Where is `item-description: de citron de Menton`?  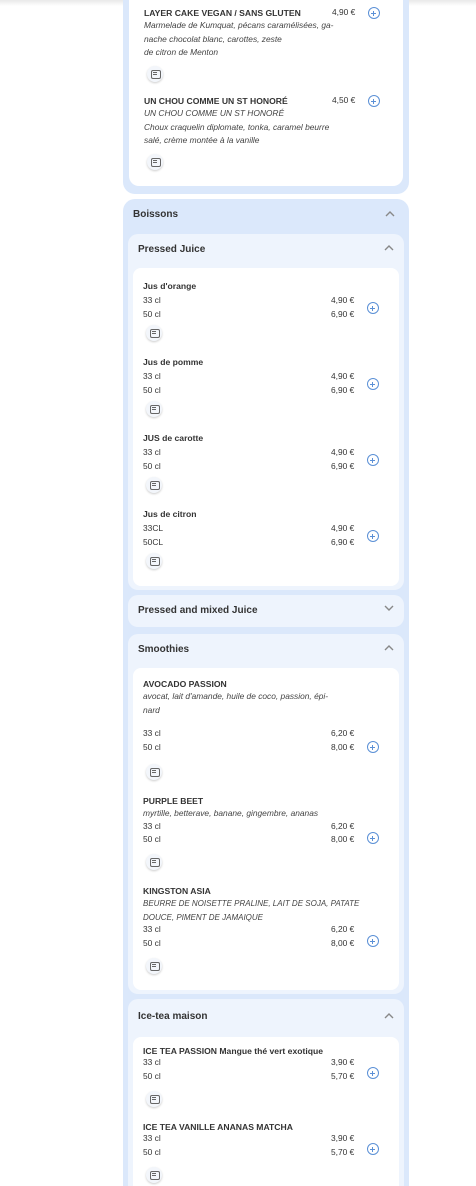 item-description: de citron de Menton is located at coordinates (181, 52).